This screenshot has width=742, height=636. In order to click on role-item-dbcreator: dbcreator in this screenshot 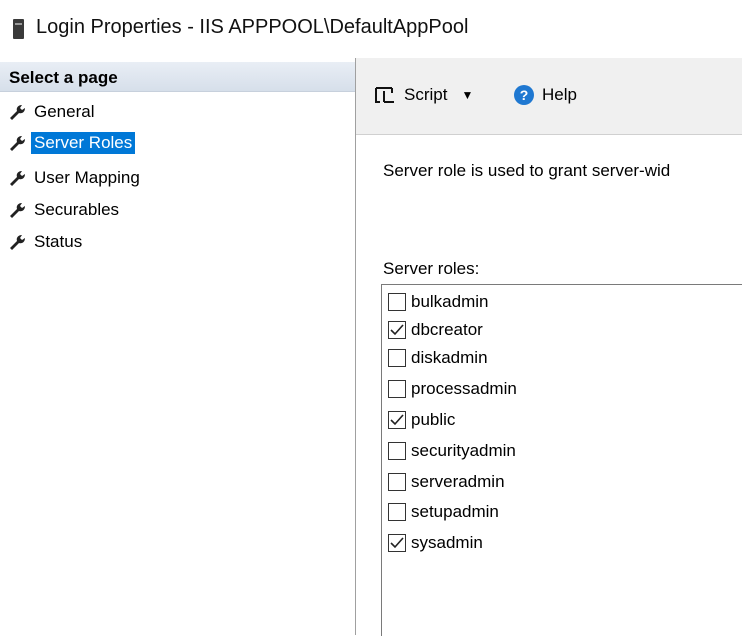, I will do `click(435, 330)`.